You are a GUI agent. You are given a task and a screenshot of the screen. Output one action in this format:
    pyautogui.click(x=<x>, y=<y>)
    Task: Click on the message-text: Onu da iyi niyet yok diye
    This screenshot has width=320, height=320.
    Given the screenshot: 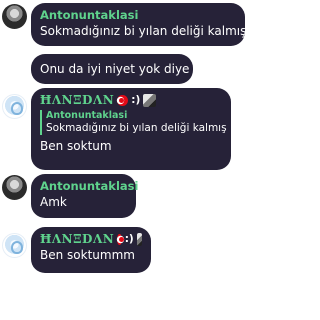 What is the action you would take?
    pyautogui.click(x=115, y=69)
    